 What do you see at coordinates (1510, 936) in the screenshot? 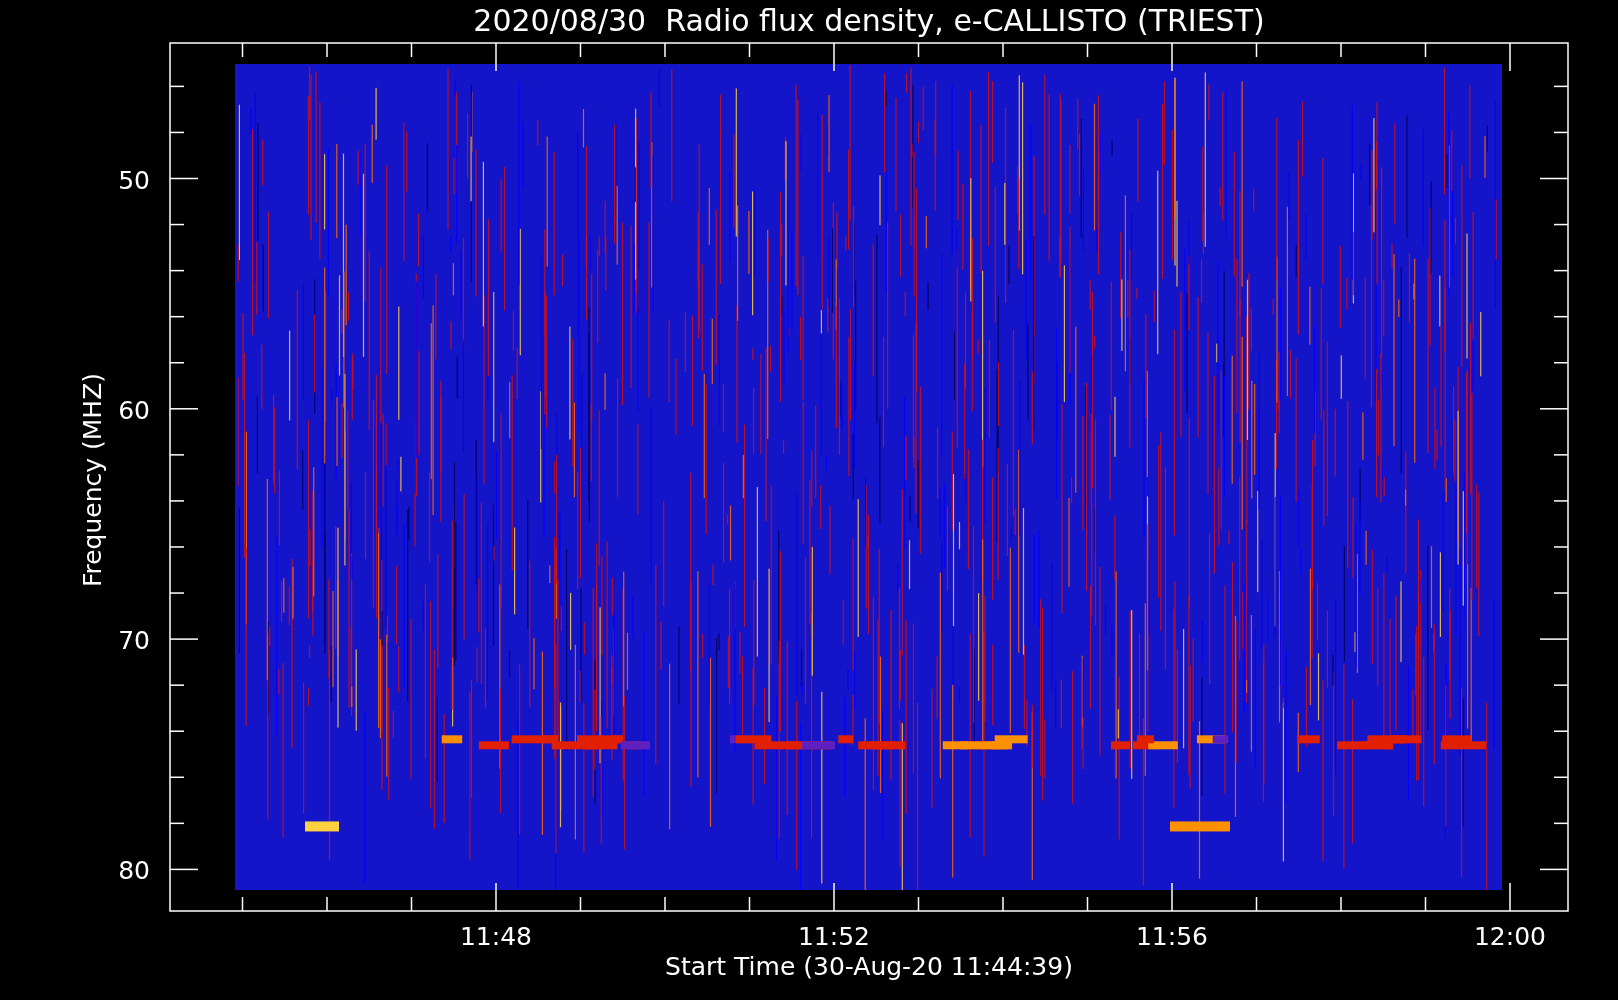
I see `x-tick-label: 12:00` at bounding box center [1510, 936].